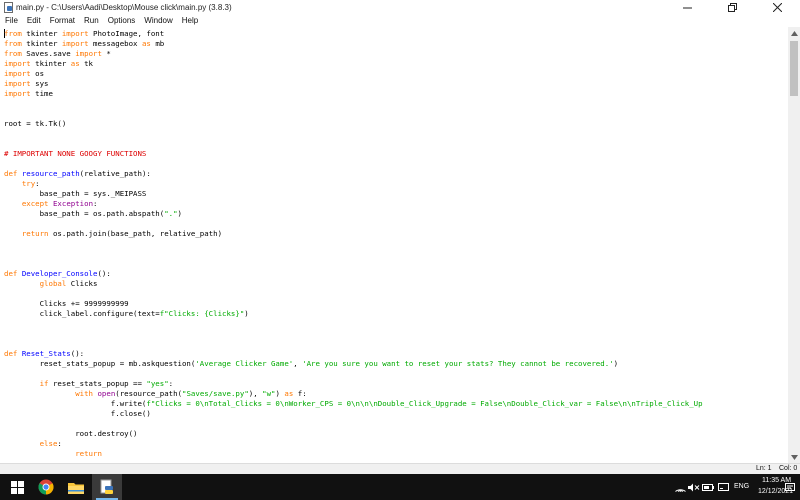 The height and width of the screenshot is (500, 800). Describe the element at coordinates (53, 283) in the screenshot. I see `code-token: global` at that location.